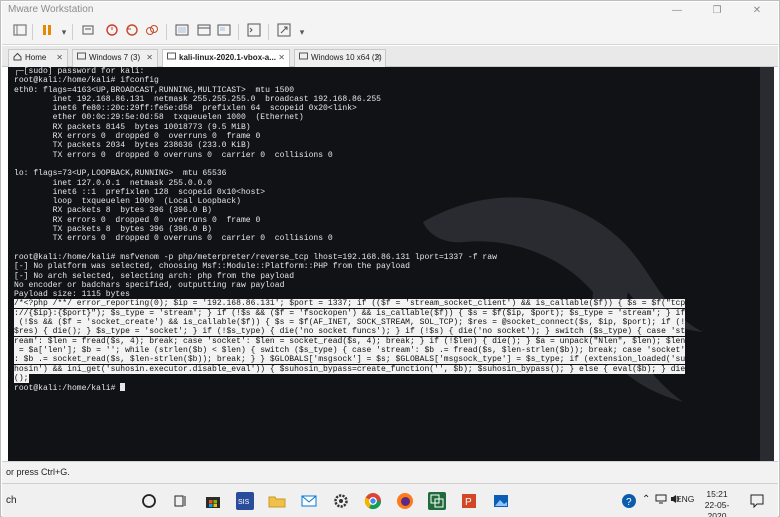 The height and width of the screenshot is (517, 780). I want to click on full-screen-icon, so click(182, 32).